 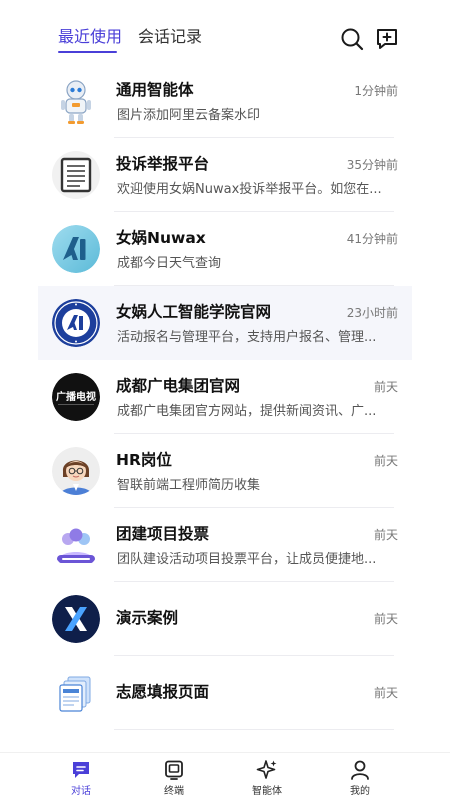 I want to click on bottom-tab-bar: 对话 终端 智能体 我的, so click(x=225, y=776).